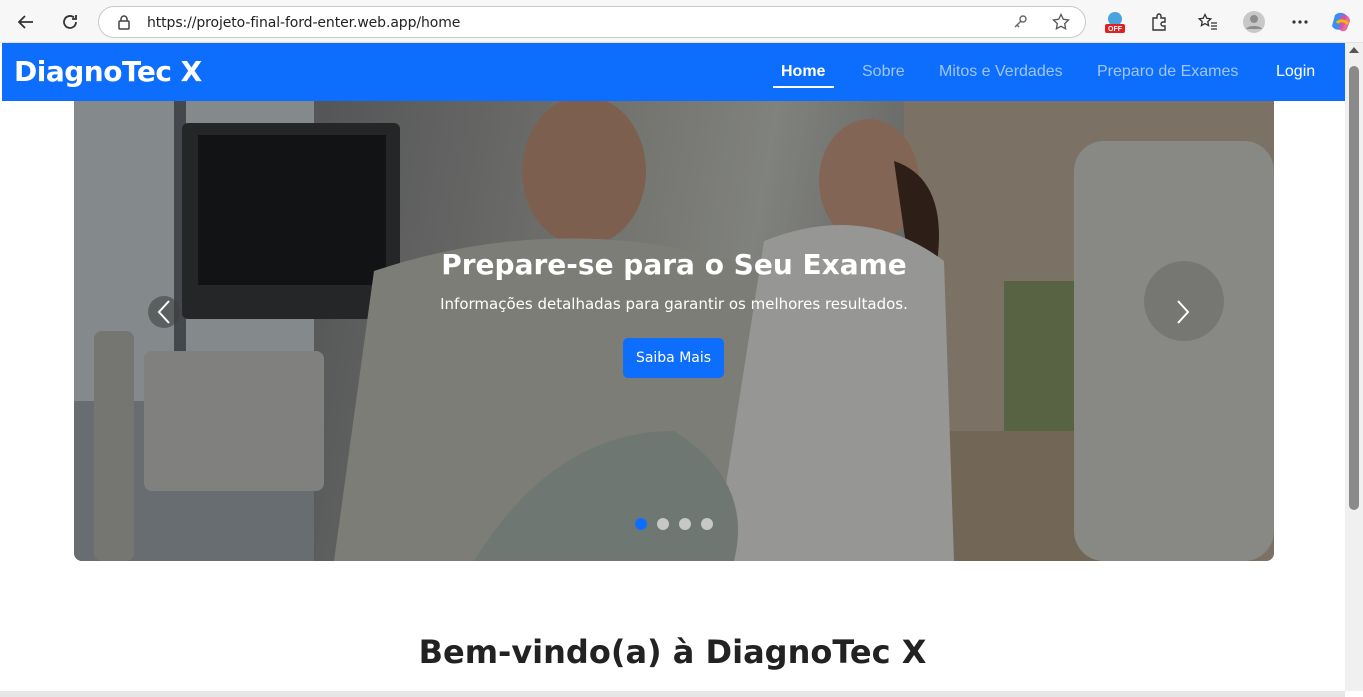  What do you see at coordinates (1208, 22) in the screenshot?
I see `favorites-list-icon` at bounding box center [1208, 22].